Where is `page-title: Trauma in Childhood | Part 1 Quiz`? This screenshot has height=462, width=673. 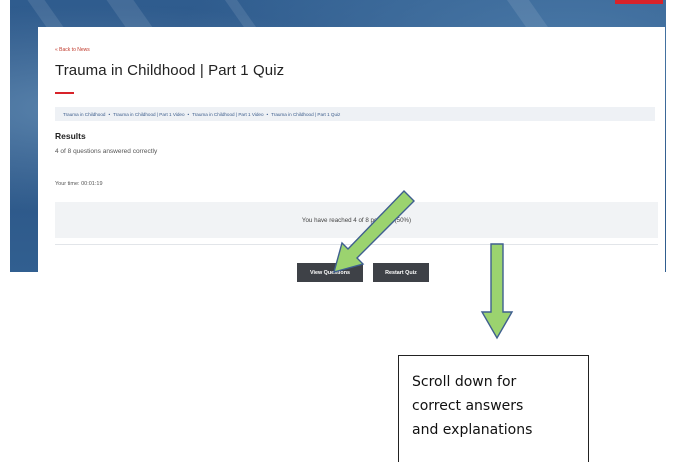 page-title: Trauma in Childhood | Part 1 Quiz is located at coordinates (170, 70).